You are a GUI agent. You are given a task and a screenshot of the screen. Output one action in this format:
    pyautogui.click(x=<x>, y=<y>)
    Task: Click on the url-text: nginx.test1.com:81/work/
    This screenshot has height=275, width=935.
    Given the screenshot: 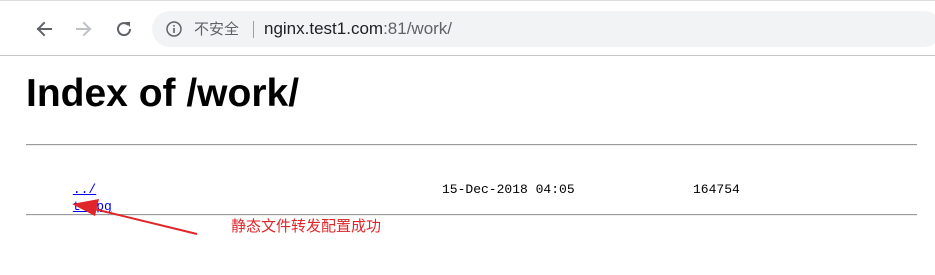 What is the action you would take?
    pyautogui.click(x=358, y=29)
    